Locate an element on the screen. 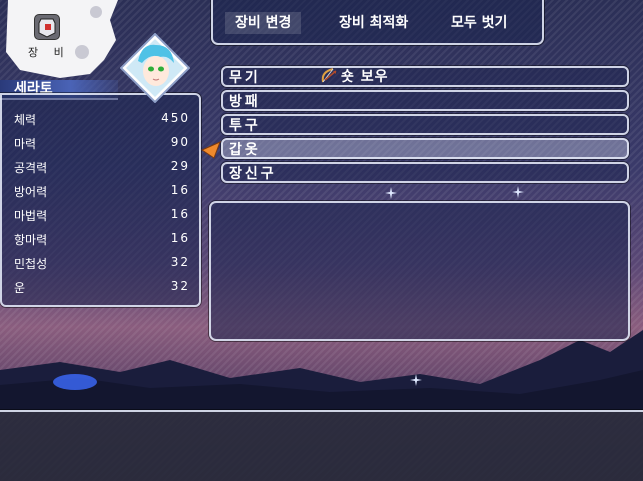 The image size is (643, 481). equipment-menu-badge: 장 비 is located at coordinates (59, 39).